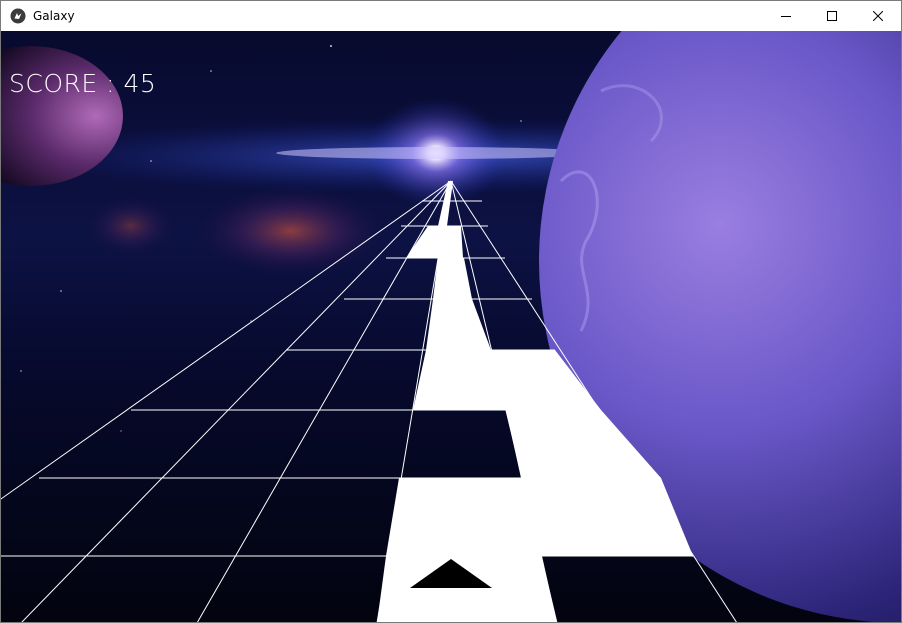 Image resolution: width=902 pixels, height=623 pixels. I want to click on maximize-button, so click(832, 16).